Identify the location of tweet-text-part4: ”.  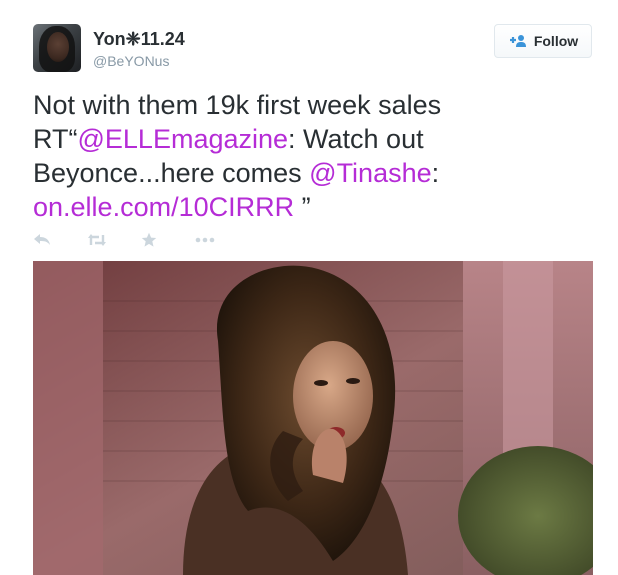
(302, 207).